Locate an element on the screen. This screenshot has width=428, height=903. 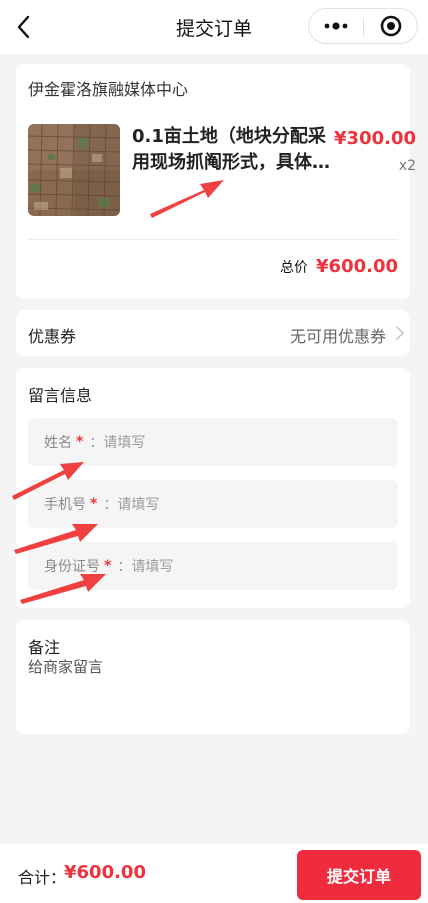
total-label: 总价 is located at coordinates (294, 268).